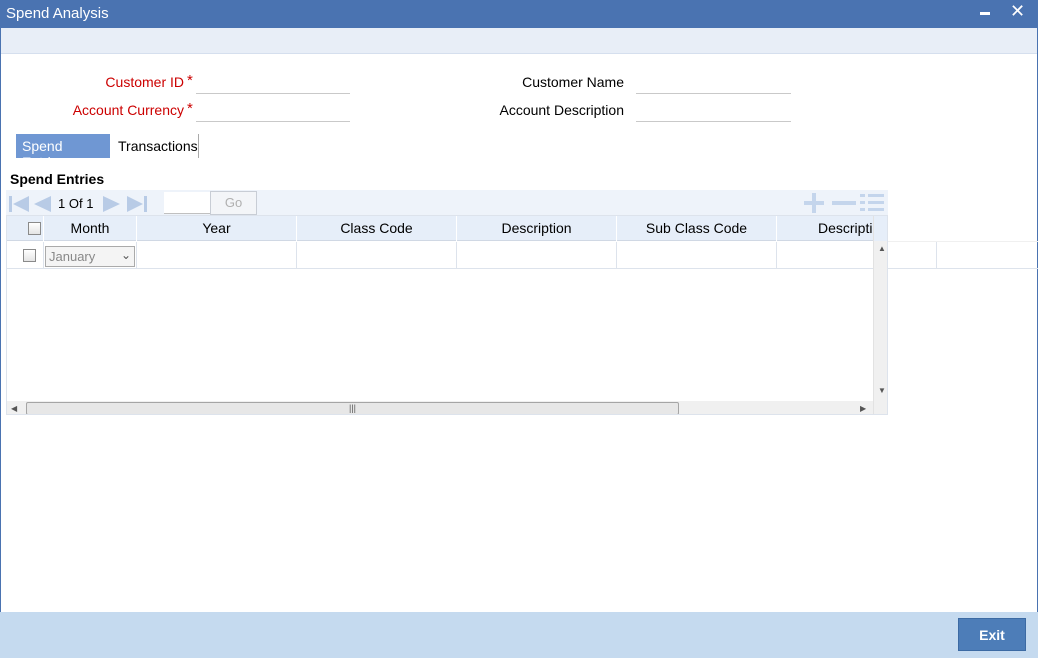 This screenshot has height=658, width=1038. Describe the element at coordinates (697, 255) in the screenshot. I see `sub-class-code-cell` at that location.